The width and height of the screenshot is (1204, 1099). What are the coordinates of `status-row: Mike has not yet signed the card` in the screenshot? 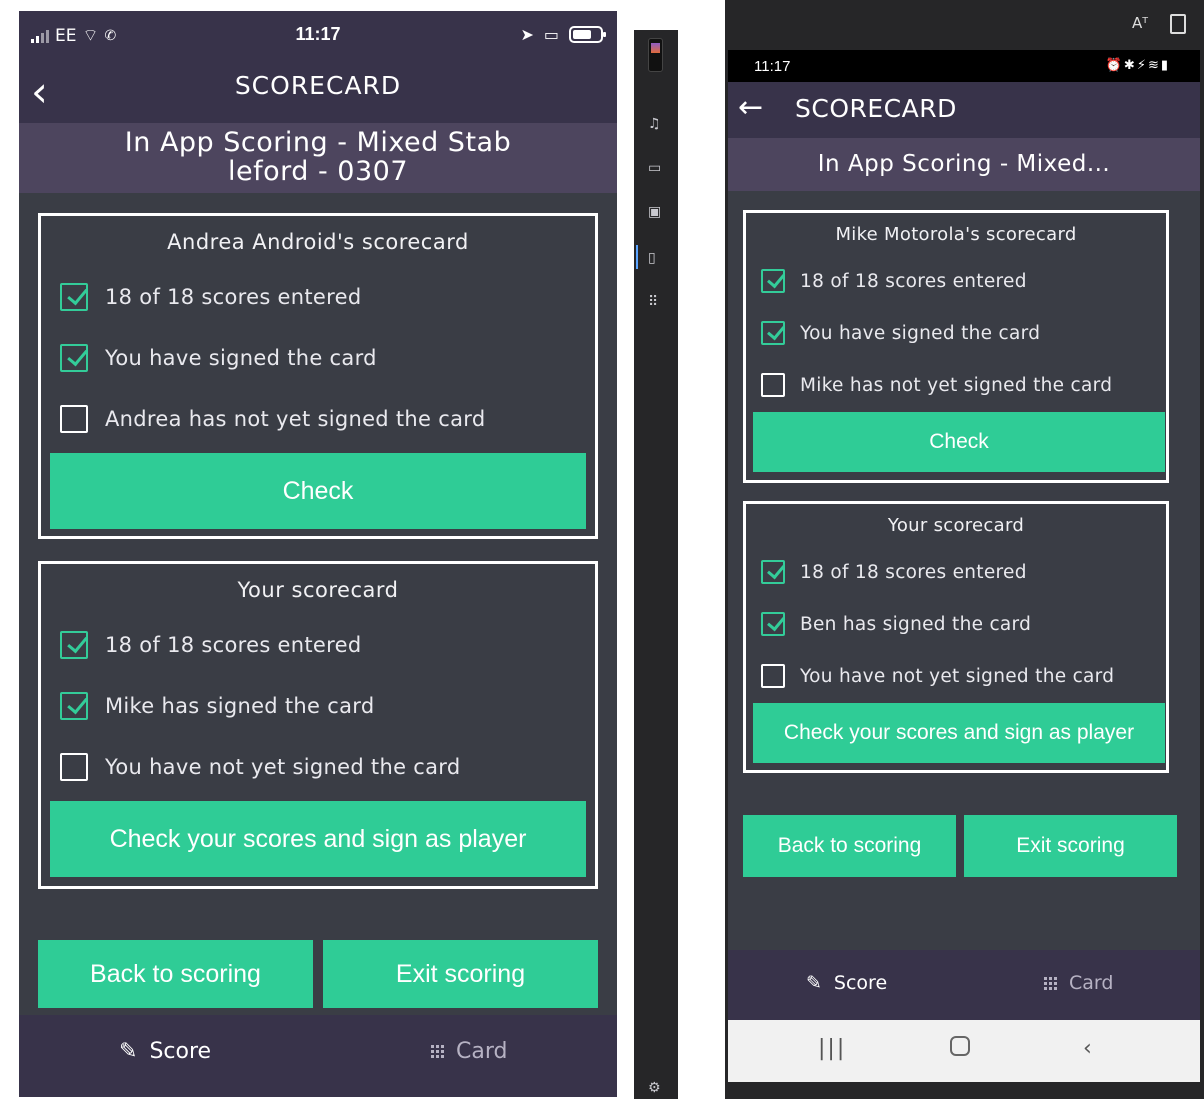 It's located at (936, 385).